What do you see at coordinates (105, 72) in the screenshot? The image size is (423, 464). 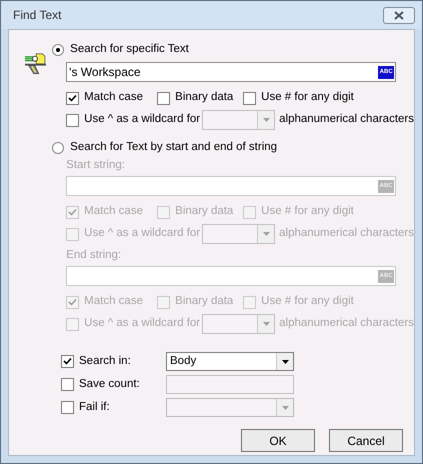 I see `field-value: 's Workspace` at bounding box center [105, 72].